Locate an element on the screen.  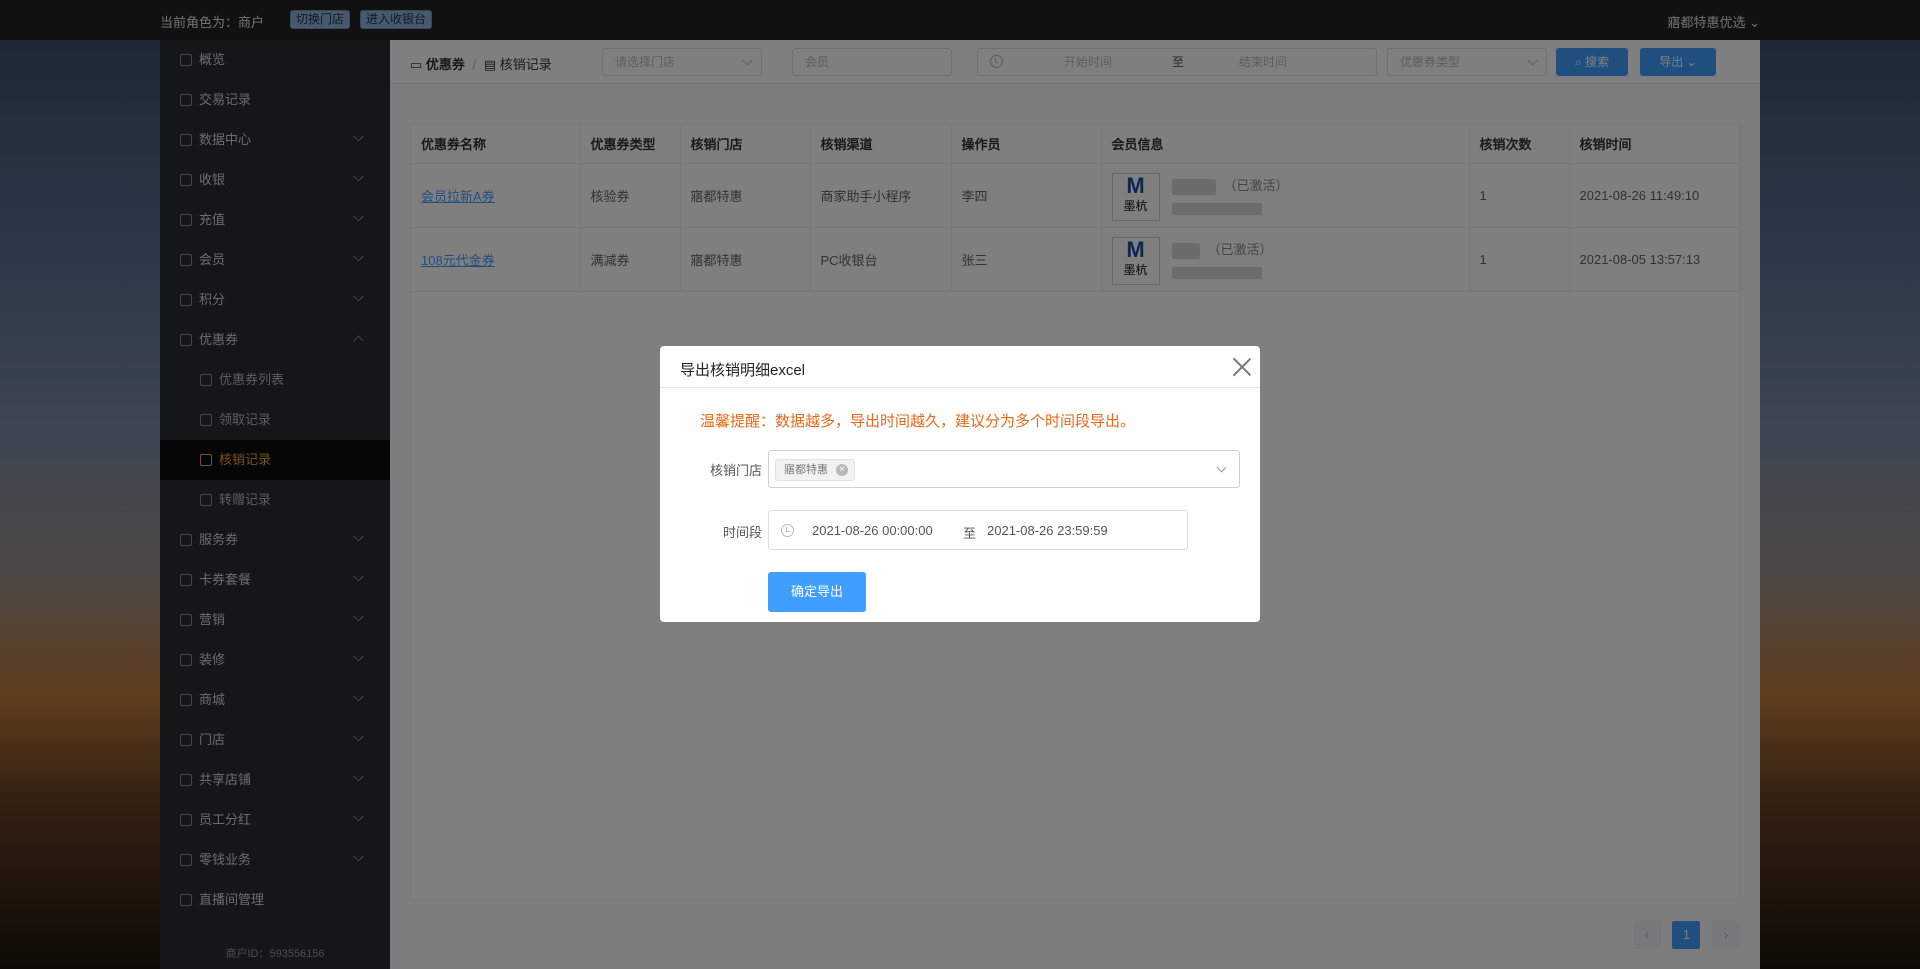
store-tag-label: 寤都特惠 is located at coordinates (806, 470).